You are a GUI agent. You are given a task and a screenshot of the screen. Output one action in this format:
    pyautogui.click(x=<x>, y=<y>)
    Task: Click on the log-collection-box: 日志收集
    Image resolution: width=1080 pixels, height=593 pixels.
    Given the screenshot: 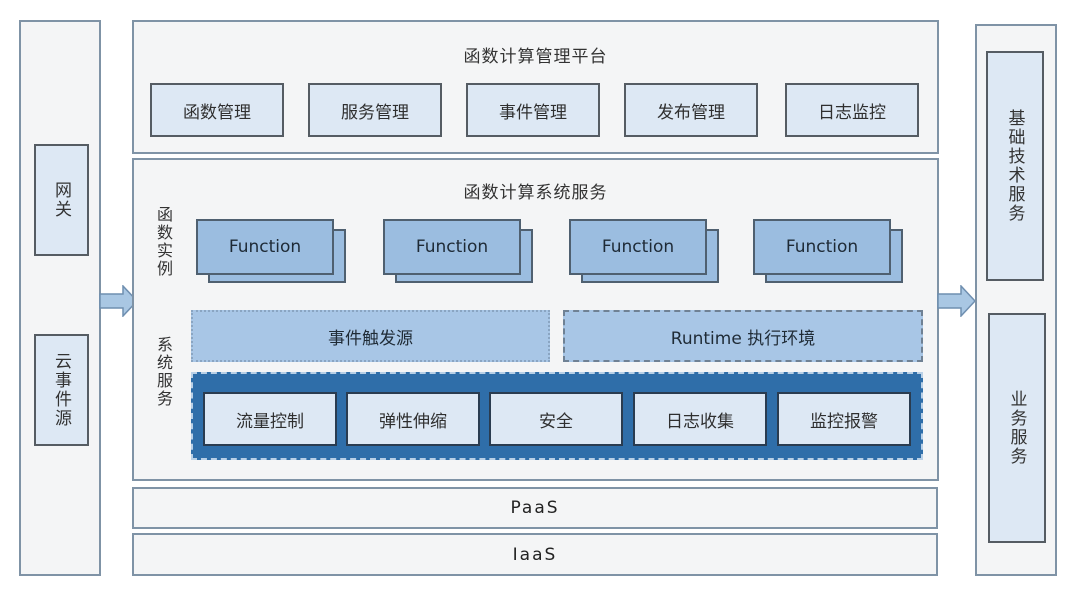 What is the action you would take?
    pyautogui.click(x=700, y=419)
    